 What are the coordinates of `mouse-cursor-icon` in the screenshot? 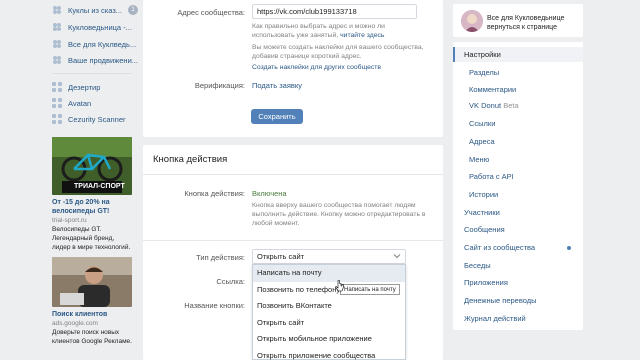 It's located at (339, 287).